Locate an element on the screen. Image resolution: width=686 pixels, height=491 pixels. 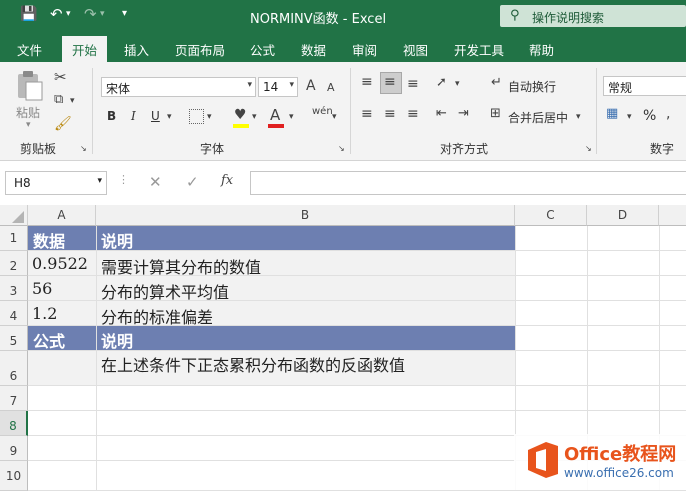
row-header-7: 7 is located at coordinates (14, 398).